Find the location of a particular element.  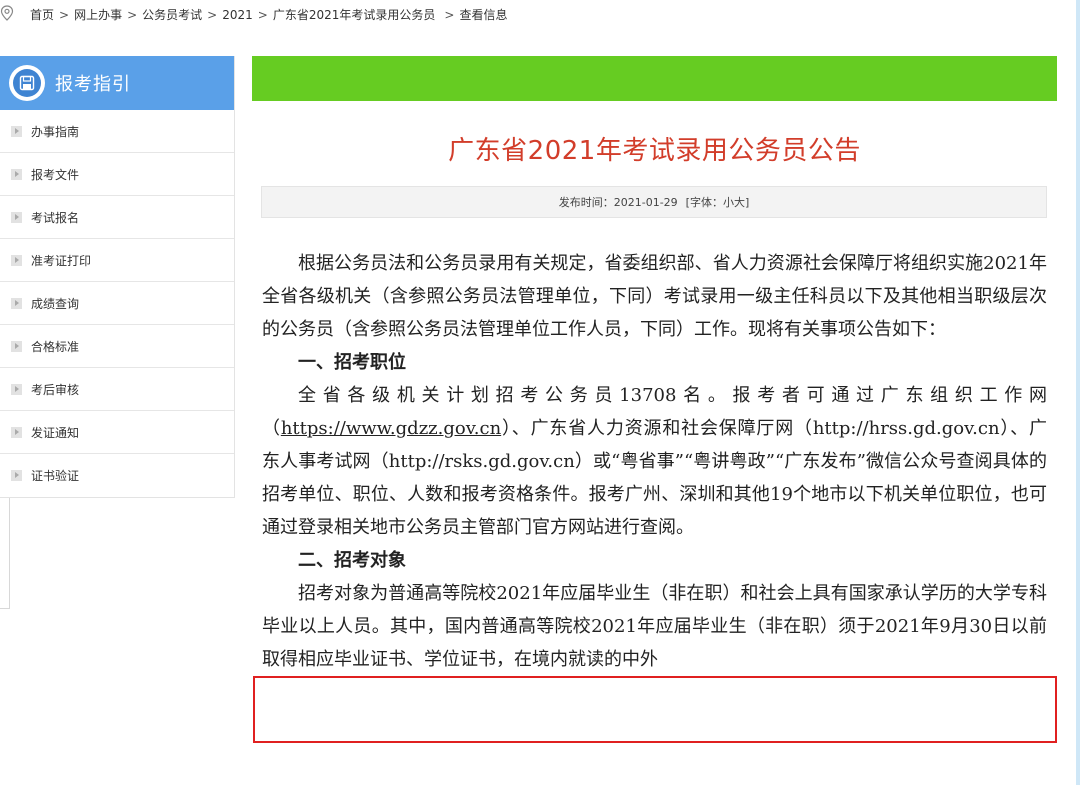

breadcrumb-year: 2021 is located at coordinates (237, 15).